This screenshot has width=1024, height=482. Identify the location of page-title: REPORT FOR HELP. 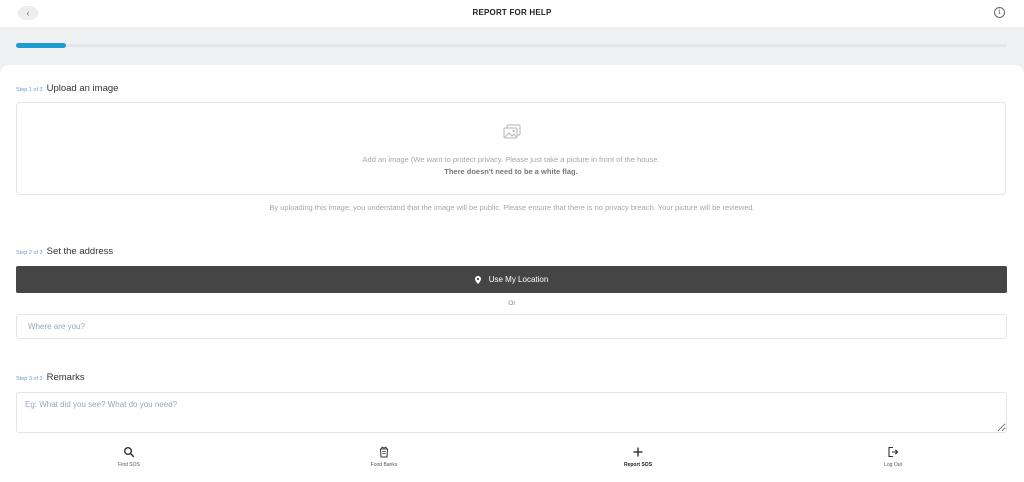
(512, 12).